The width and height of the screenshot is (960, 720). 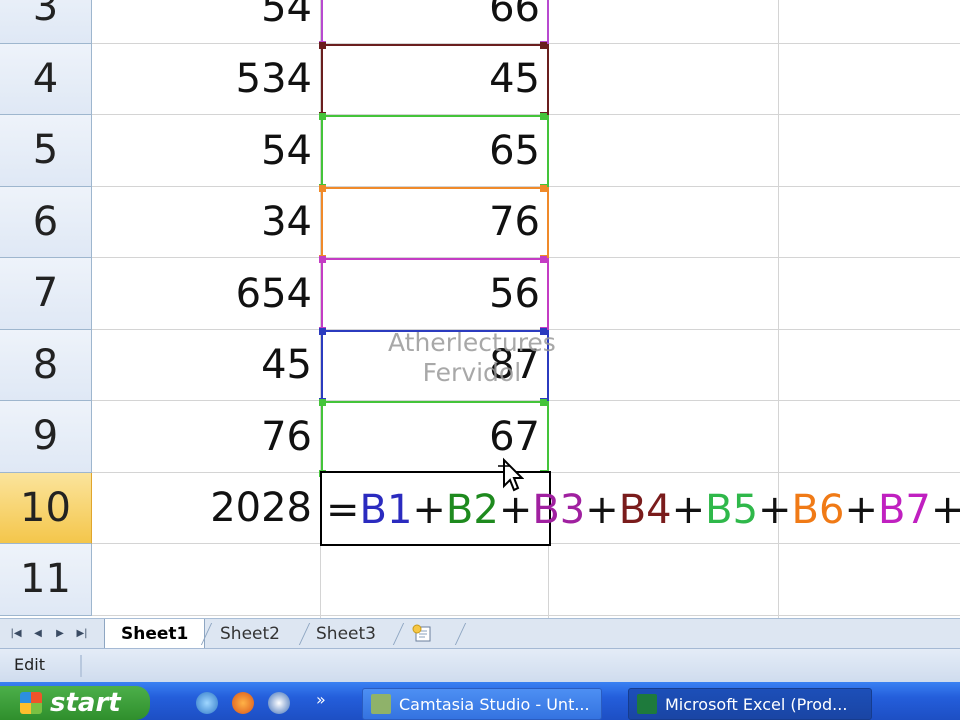 What do you see at coordinates (206, 80) in the screenshot?
I see `cell-a4: 534` at bounding box center [206, 80].